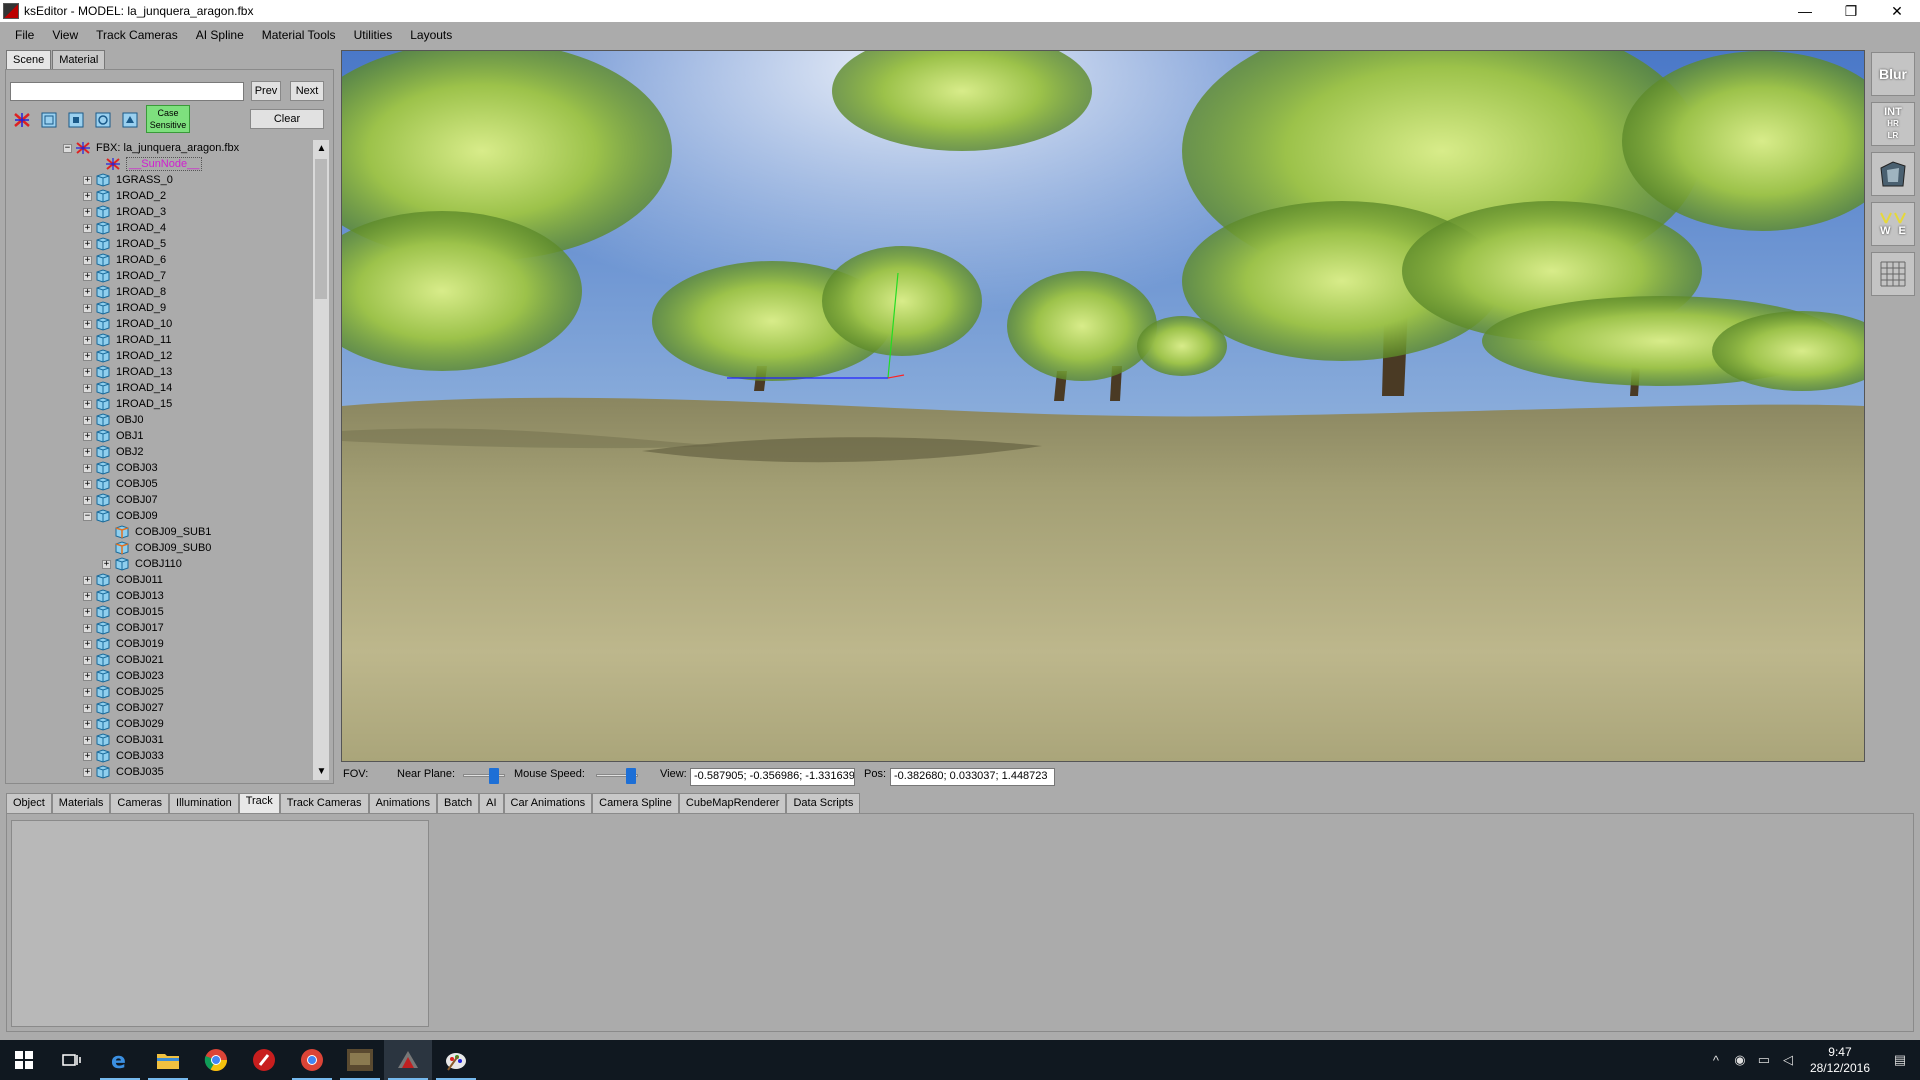  I want to click on tree-item: + COBJ035, so click(123, 772).